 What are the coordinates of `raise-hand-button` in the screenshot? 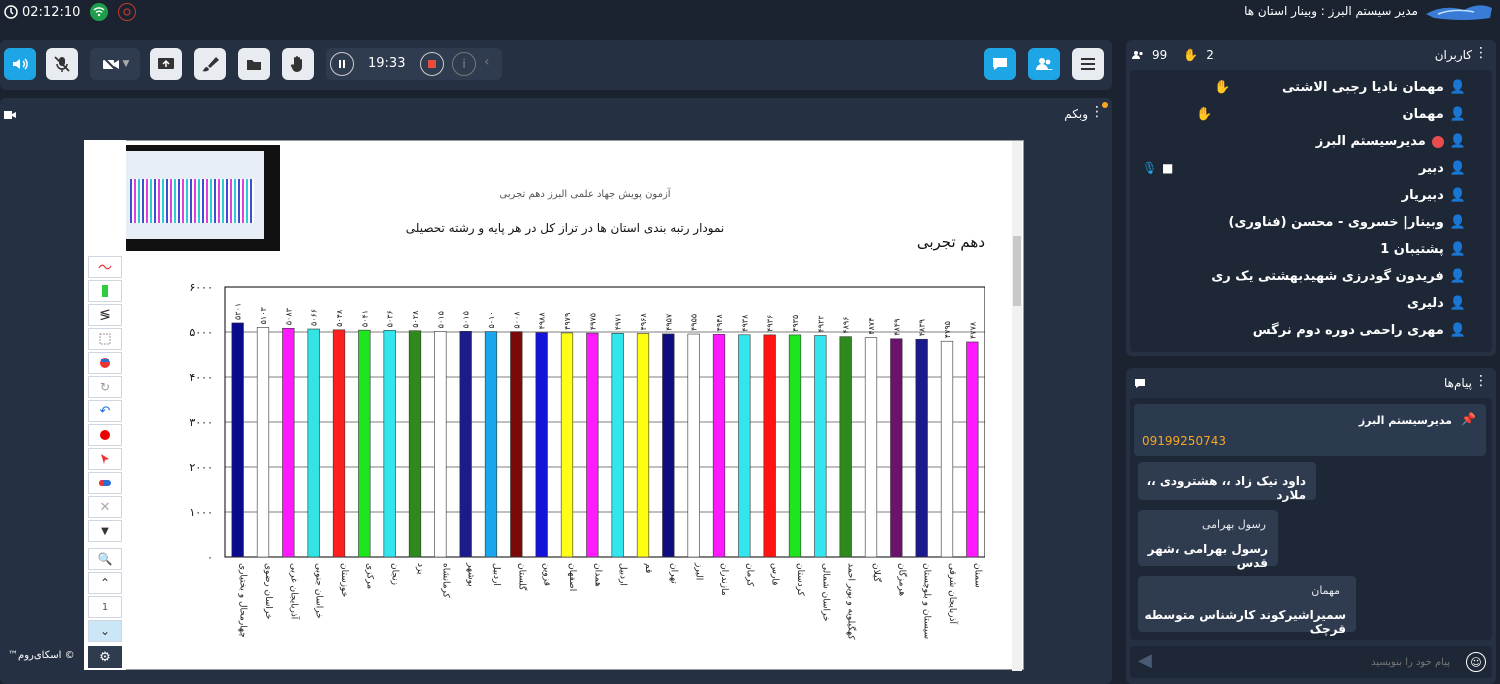 It's located at (298, 64).